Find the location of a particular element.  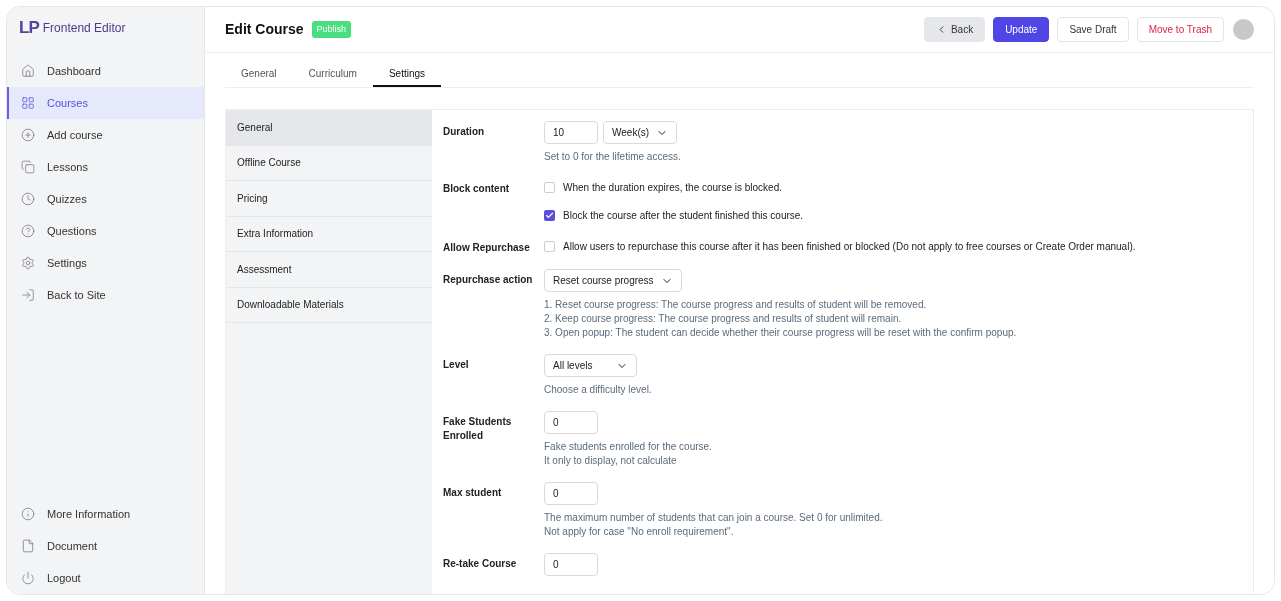

settings-menu-item: Offline Course is located at coordinates (329, 163).